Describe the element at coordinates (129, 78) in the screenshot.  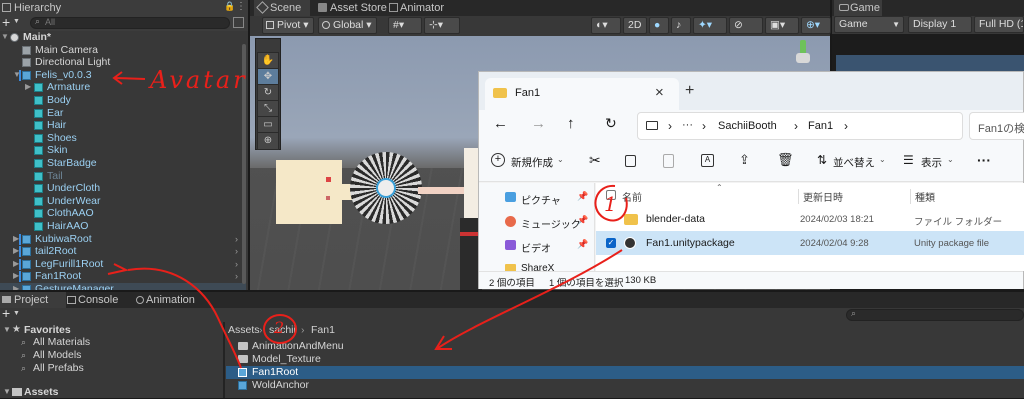
I see `avatar-arrow` at that location.